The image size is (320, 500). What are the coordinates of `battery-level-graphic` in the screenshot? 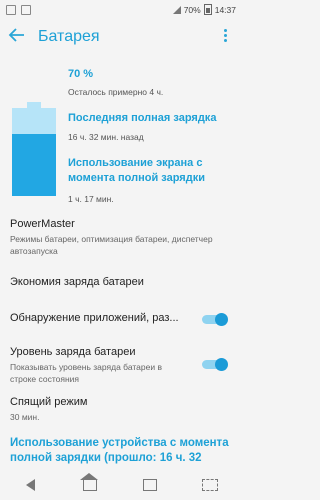 It's located at (34, 149).